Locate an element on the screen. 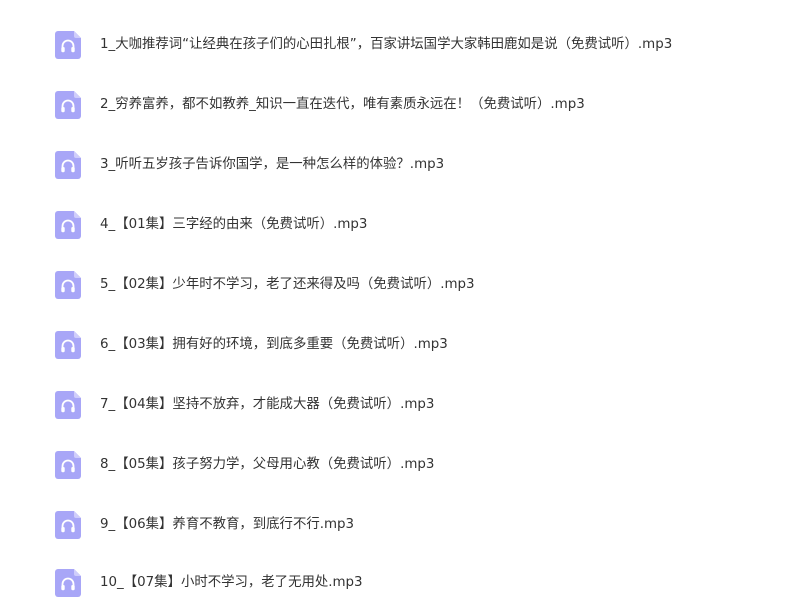 This screenshot has height=613, width=807. file-name: 8_【05集】孩子努力学，父母用心教（免费试听）.mp3 is located at coordinates (267, 465).